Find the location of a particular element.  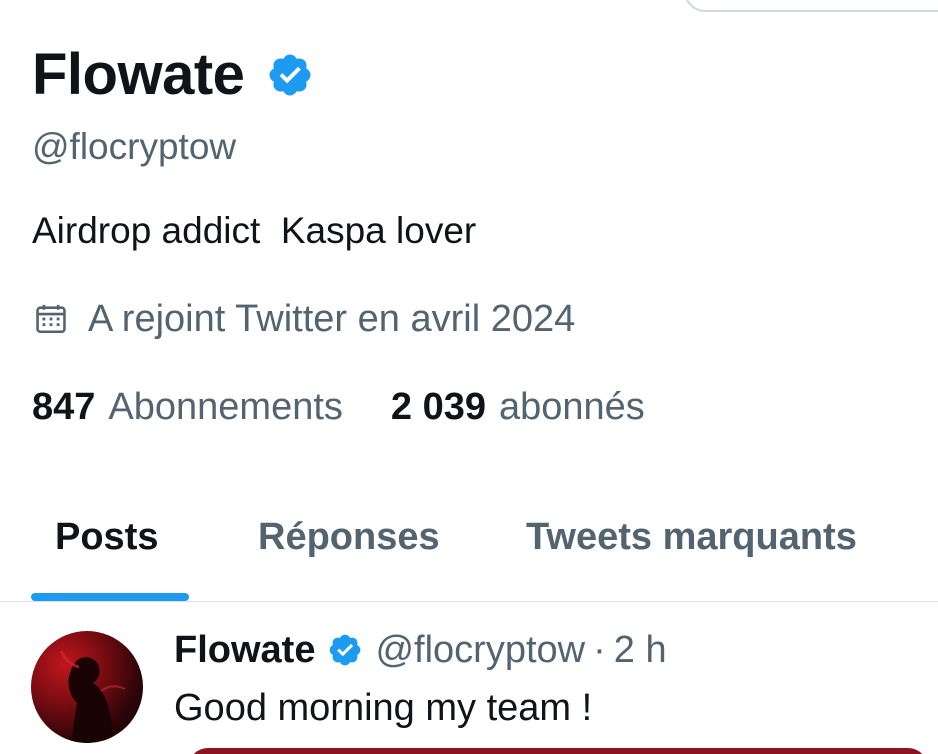

profile-tabs: Posts Réponses Tweets marquants is located at coordinates (469, 551).